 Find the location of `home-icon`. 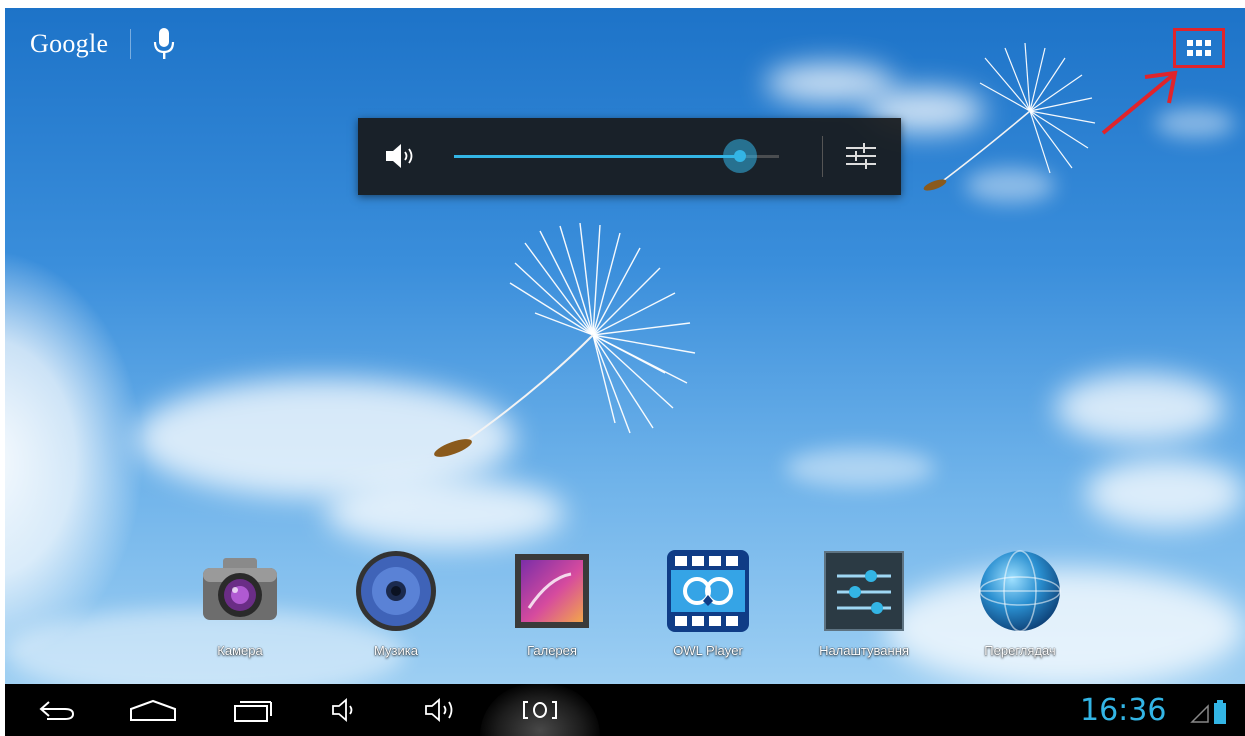

home-icon is located at coordinates (153, 710).